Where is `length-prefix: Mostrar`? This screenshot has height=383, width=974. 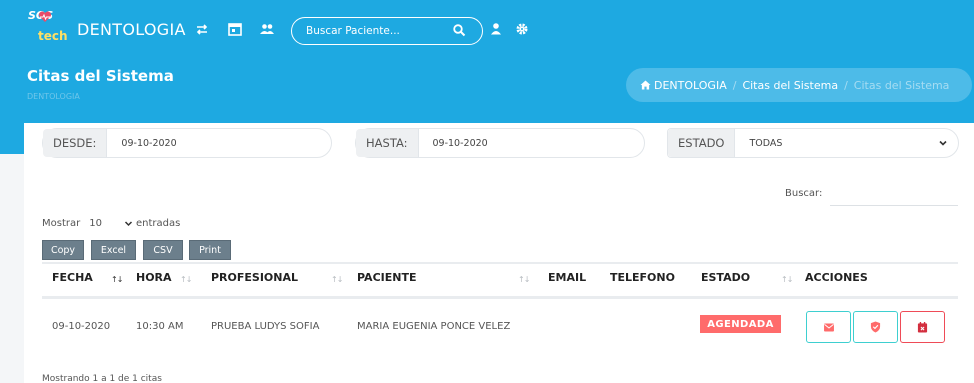 length-prefix: Mostrar is located at coordinates (61, 223).